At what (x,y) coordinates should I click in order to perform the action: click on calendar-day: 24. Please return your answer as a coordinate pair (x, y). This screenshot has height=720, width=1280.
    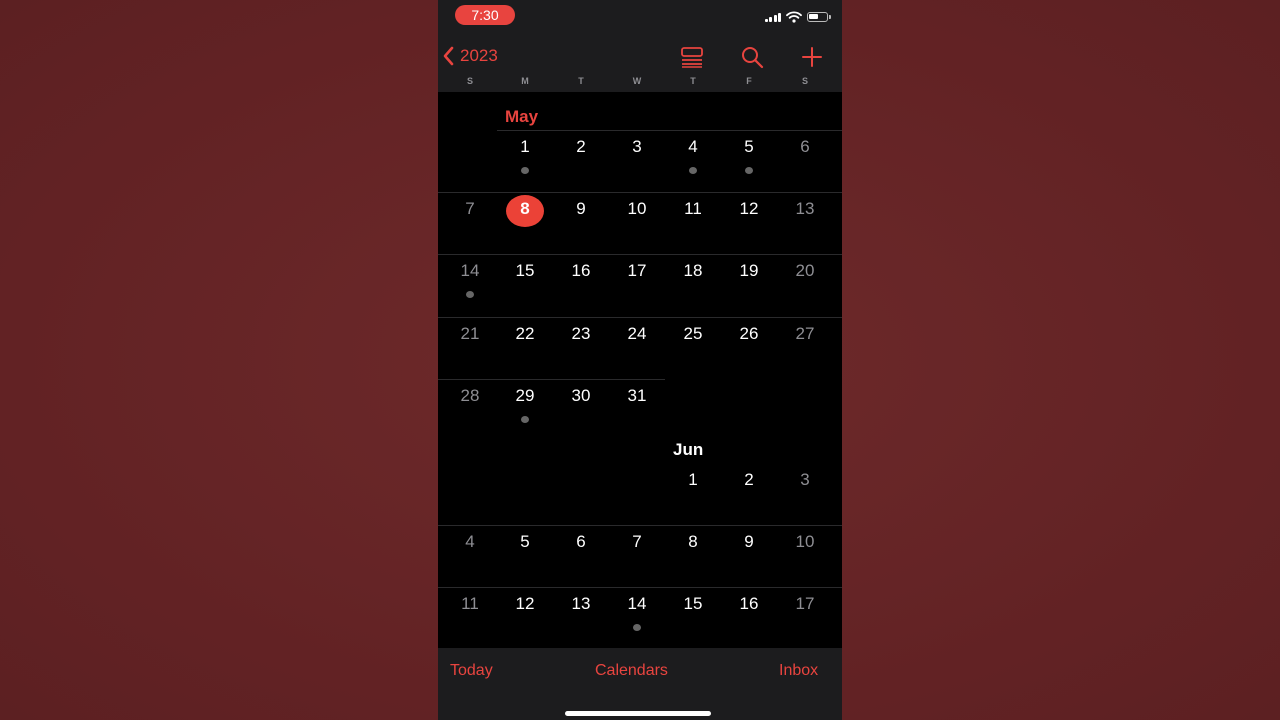
    Looking at the image, I should click on (637, 334).